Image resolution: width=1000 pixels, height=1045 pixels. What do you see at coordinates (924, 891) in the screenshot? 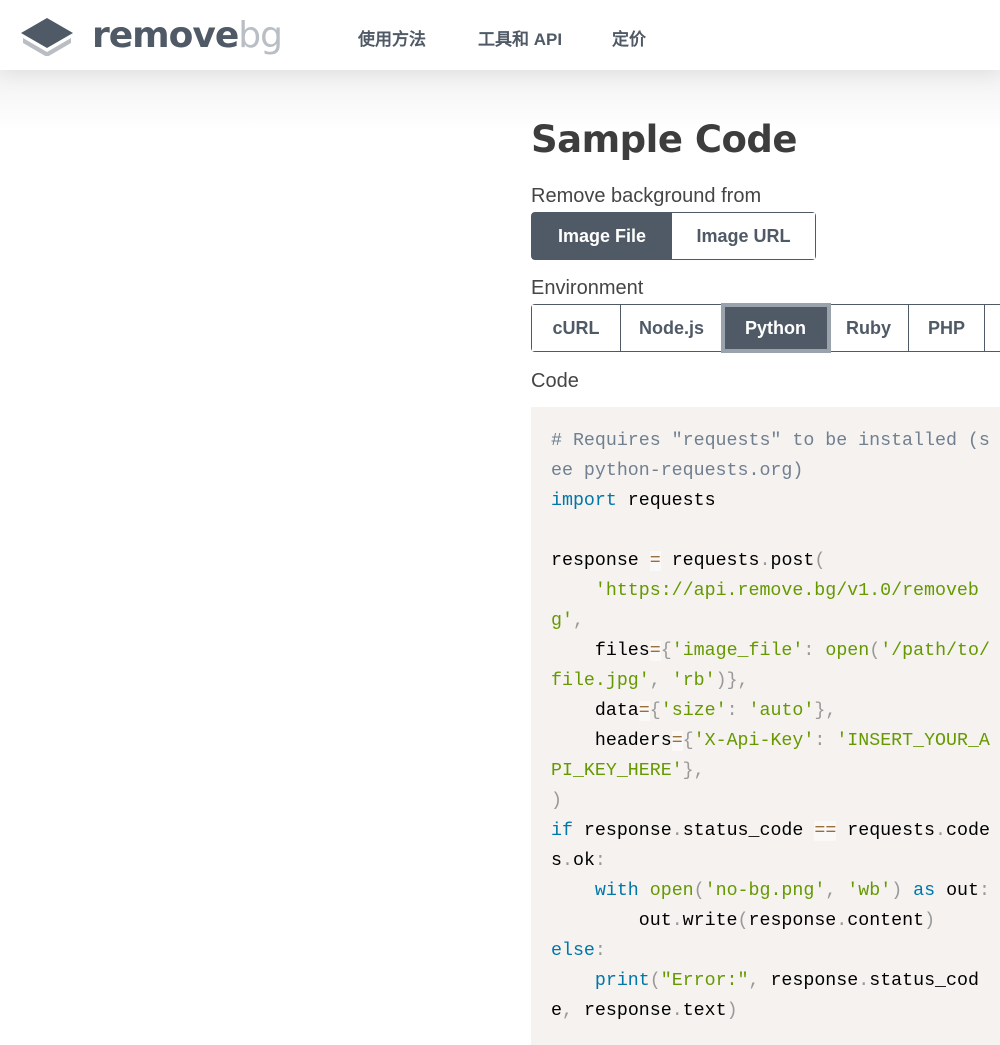
I see `code-token-keyword: as` at bounding box center [924, 891].